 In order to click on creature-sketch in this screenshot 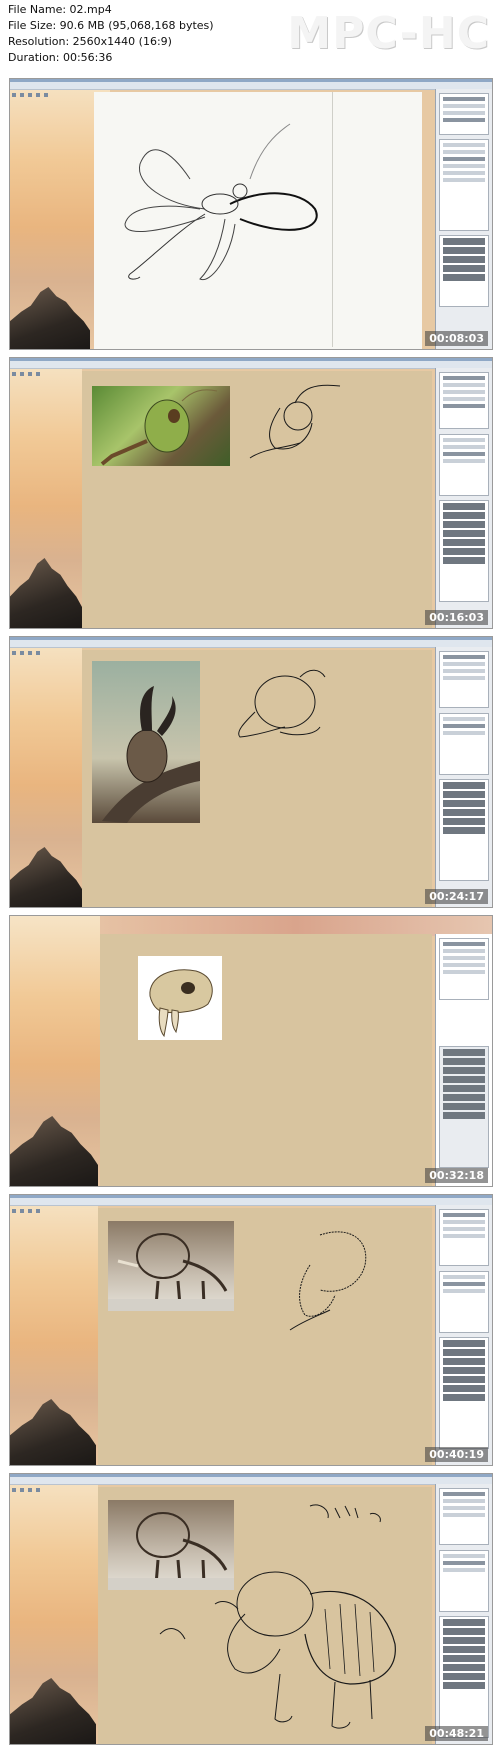, I will do `click(277, 1616)`.